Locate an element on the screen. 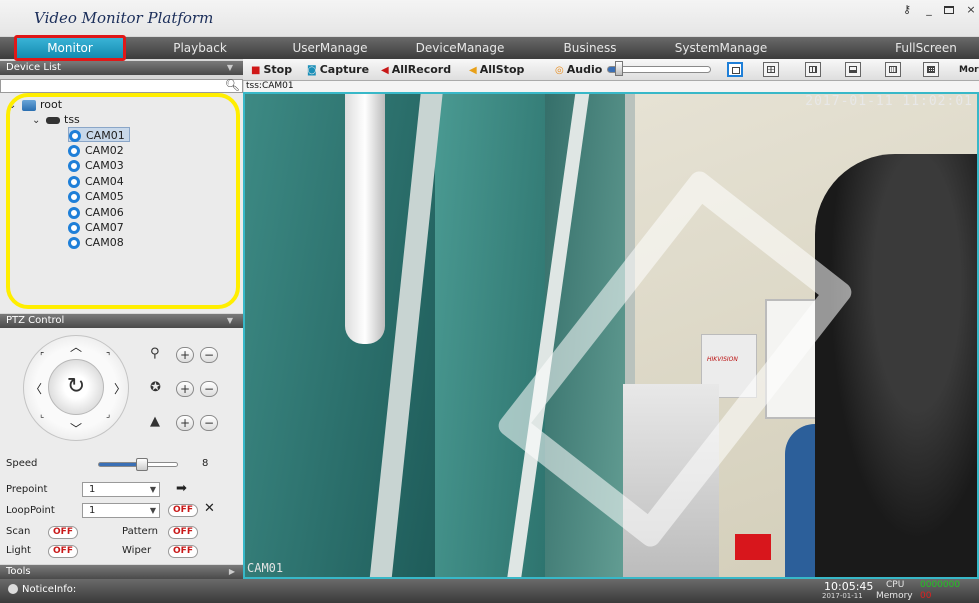 The image size is (979, 603). notice-info: NoticeInfo: is located at coordinates (42, 589).